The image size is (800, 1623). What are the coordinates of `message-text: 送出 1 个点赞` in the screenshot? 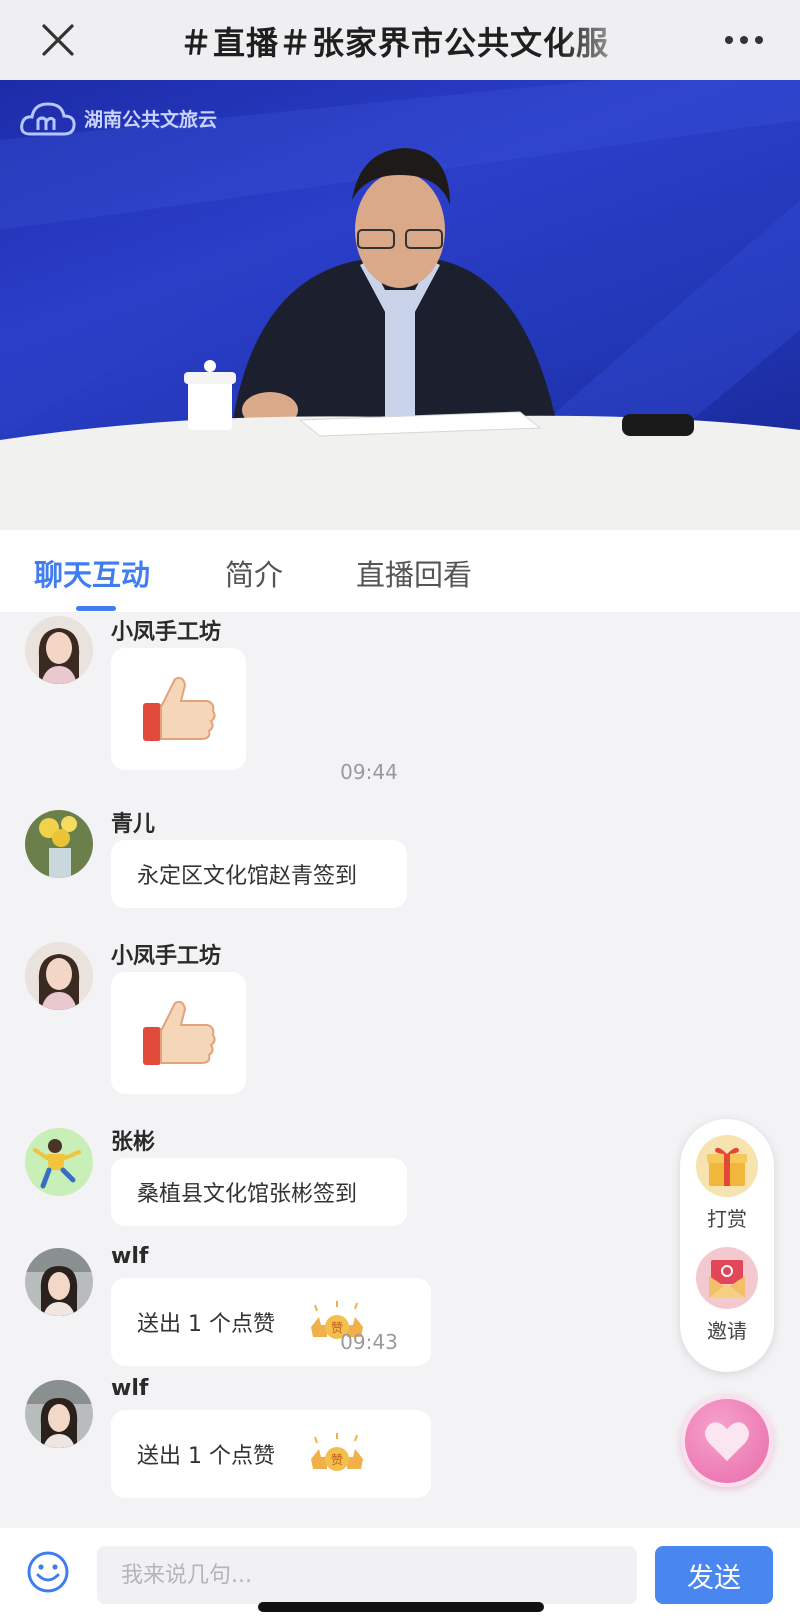 It's located at (206, 1456).